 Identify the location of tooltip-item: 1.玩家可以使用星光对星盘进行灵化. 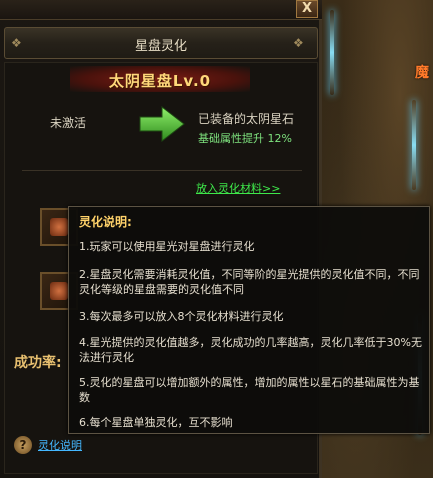
(167, 246).